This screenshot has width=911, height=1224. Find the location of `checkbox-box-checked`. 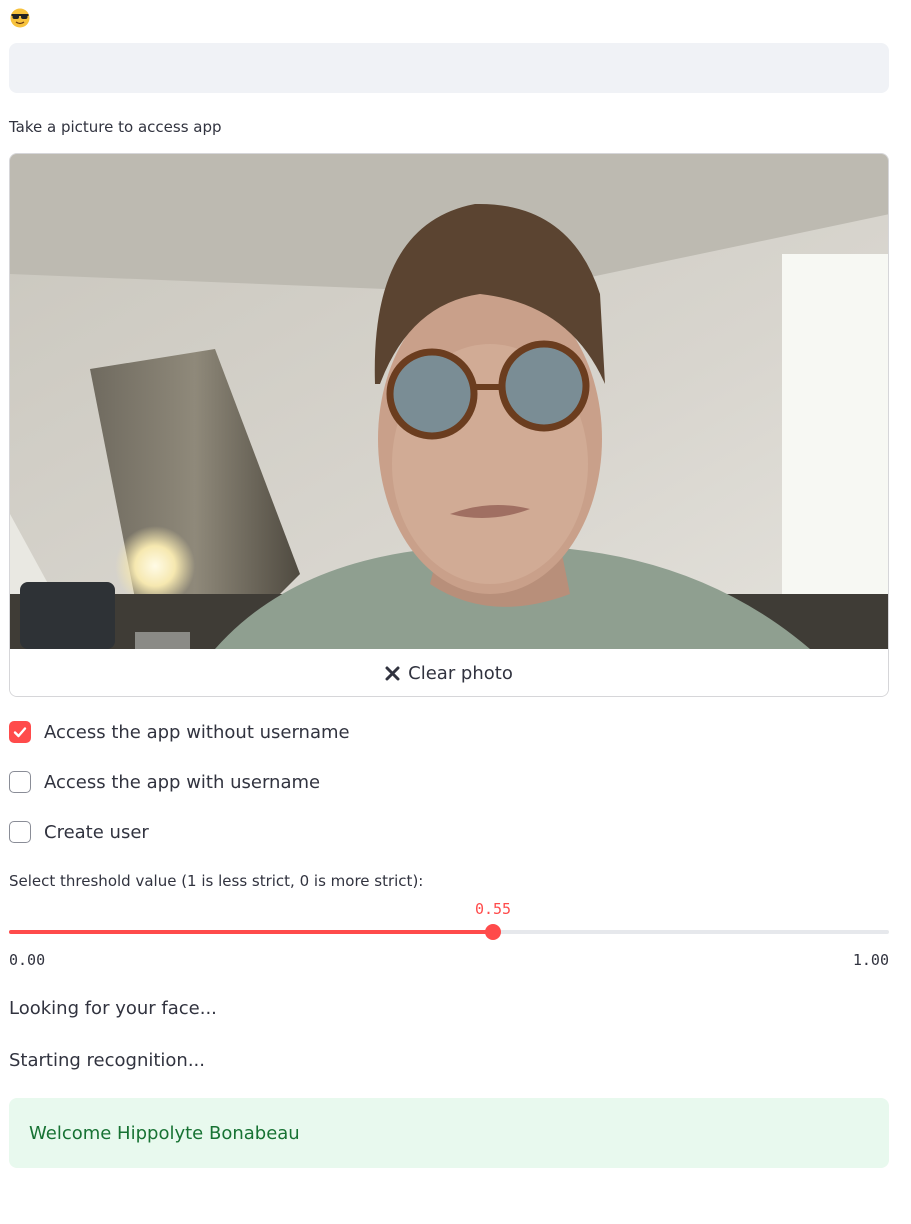

checkbox-box-checked is located at coordinates (20, 732).